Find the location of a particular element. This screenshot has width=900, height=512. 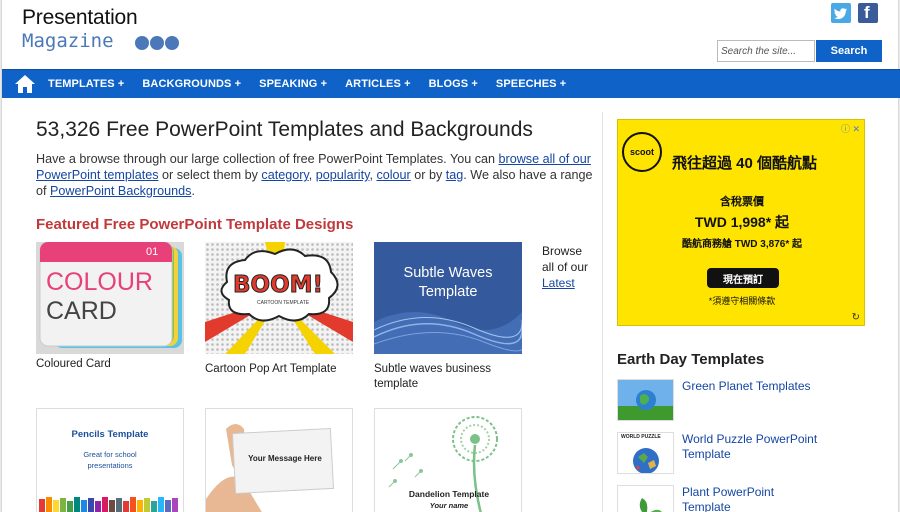

thumb-subtitle: Your name is located at coordinates (449, 505).